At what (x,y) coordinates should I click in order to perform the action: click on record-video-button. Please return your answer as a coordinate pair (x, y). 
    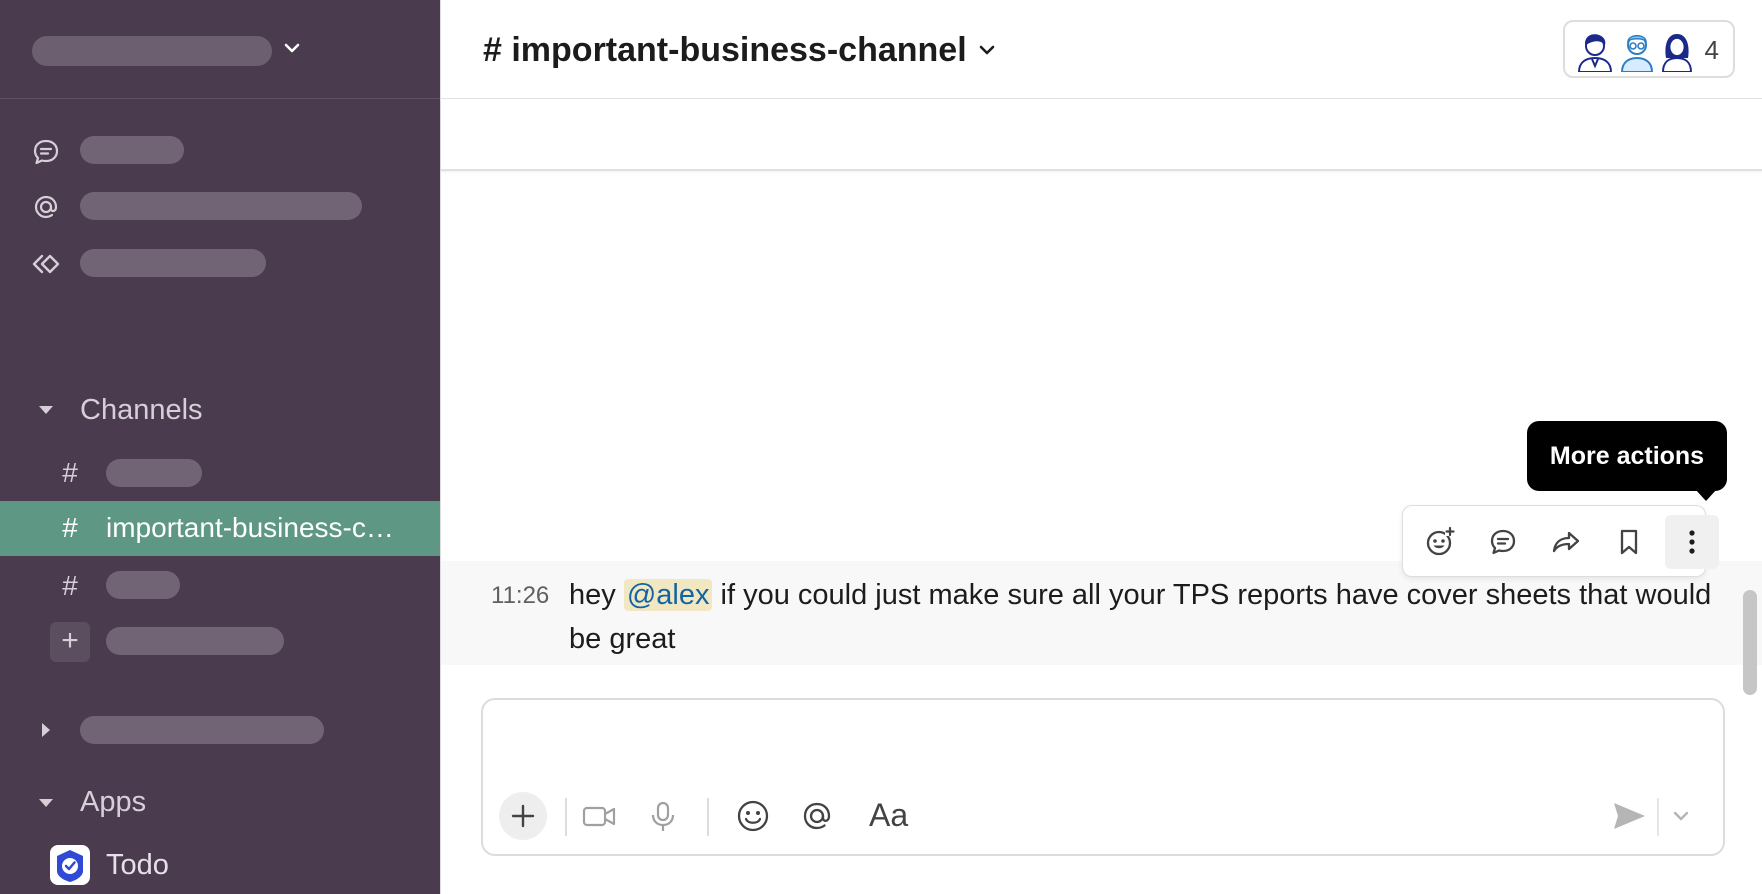
    Looking at the image, I should click on (599, 816).